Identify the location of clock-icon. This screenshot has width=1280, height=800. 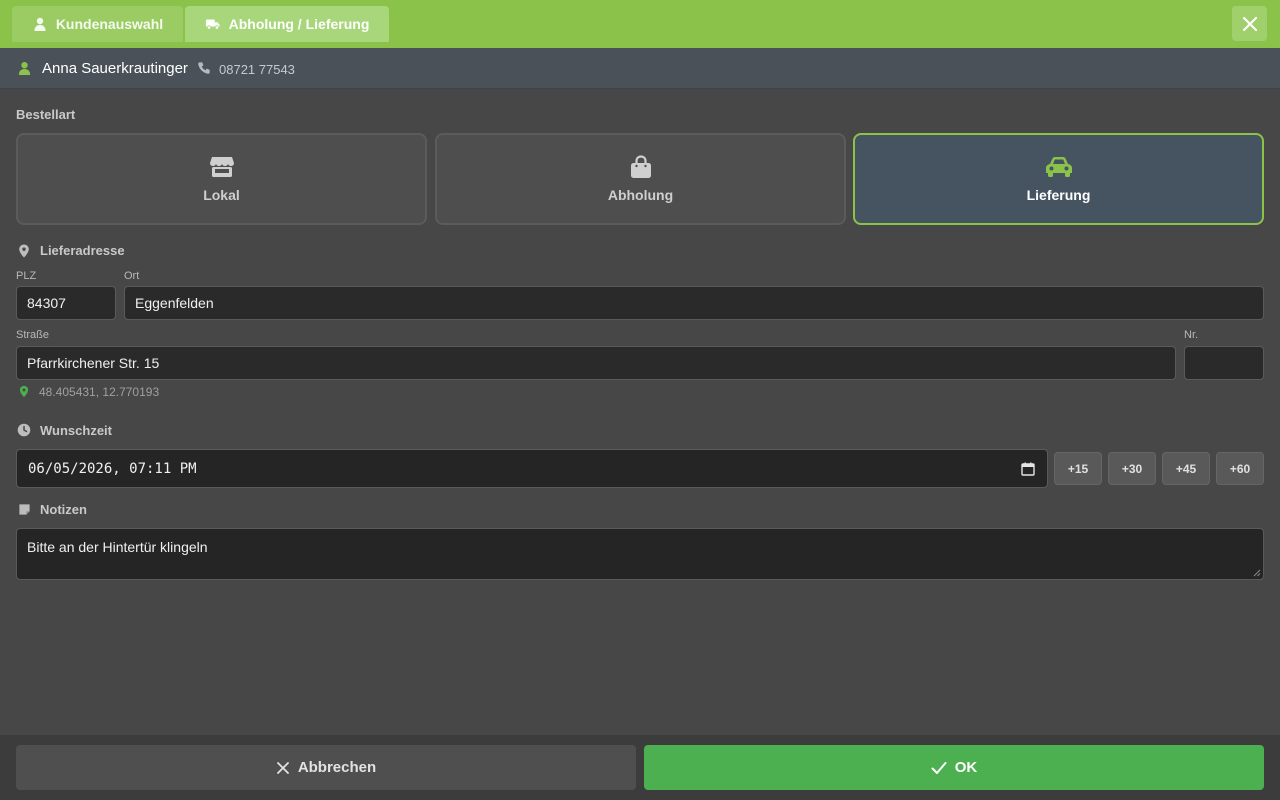
(24, 430).